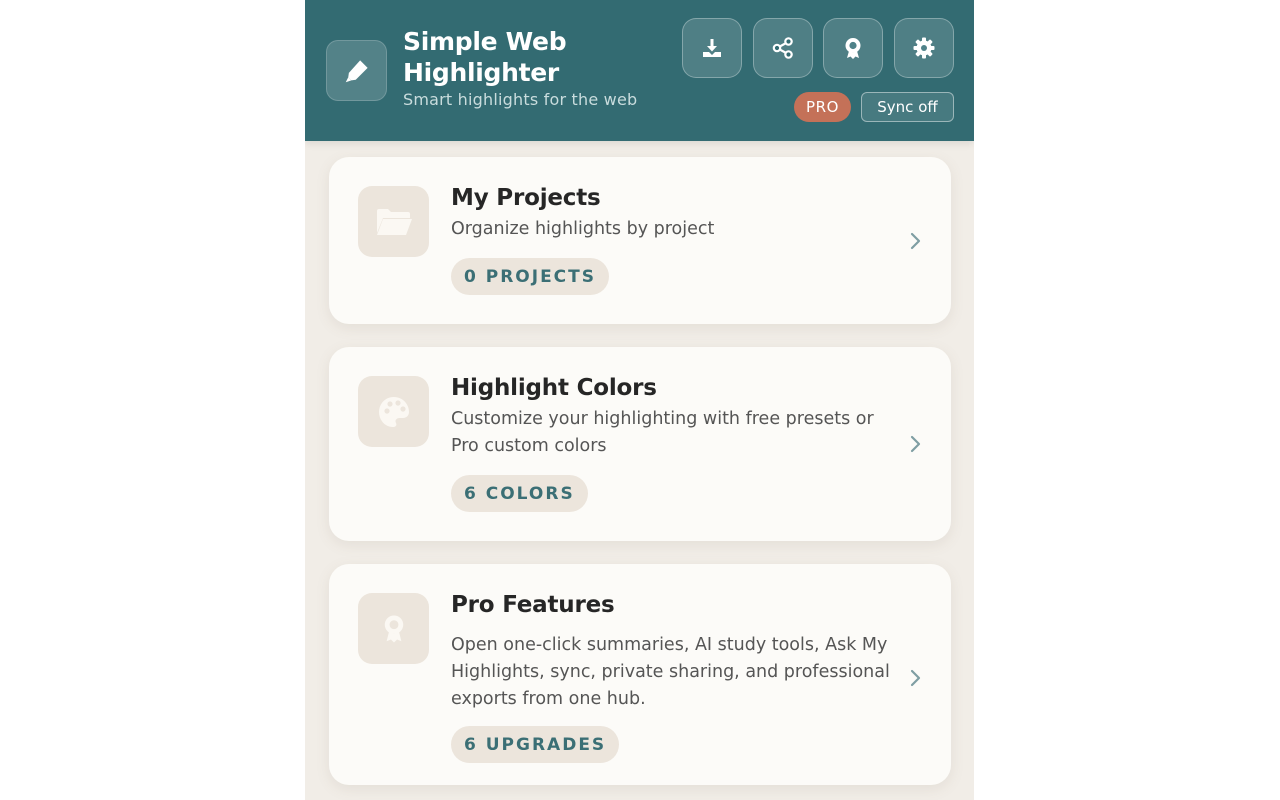 The width and height of the screenshot is (1280, 800). What do you see at coordinates (533, 605) in the screenshot?
I see `card-title: Pro Features` at bounding box center [533, 605].